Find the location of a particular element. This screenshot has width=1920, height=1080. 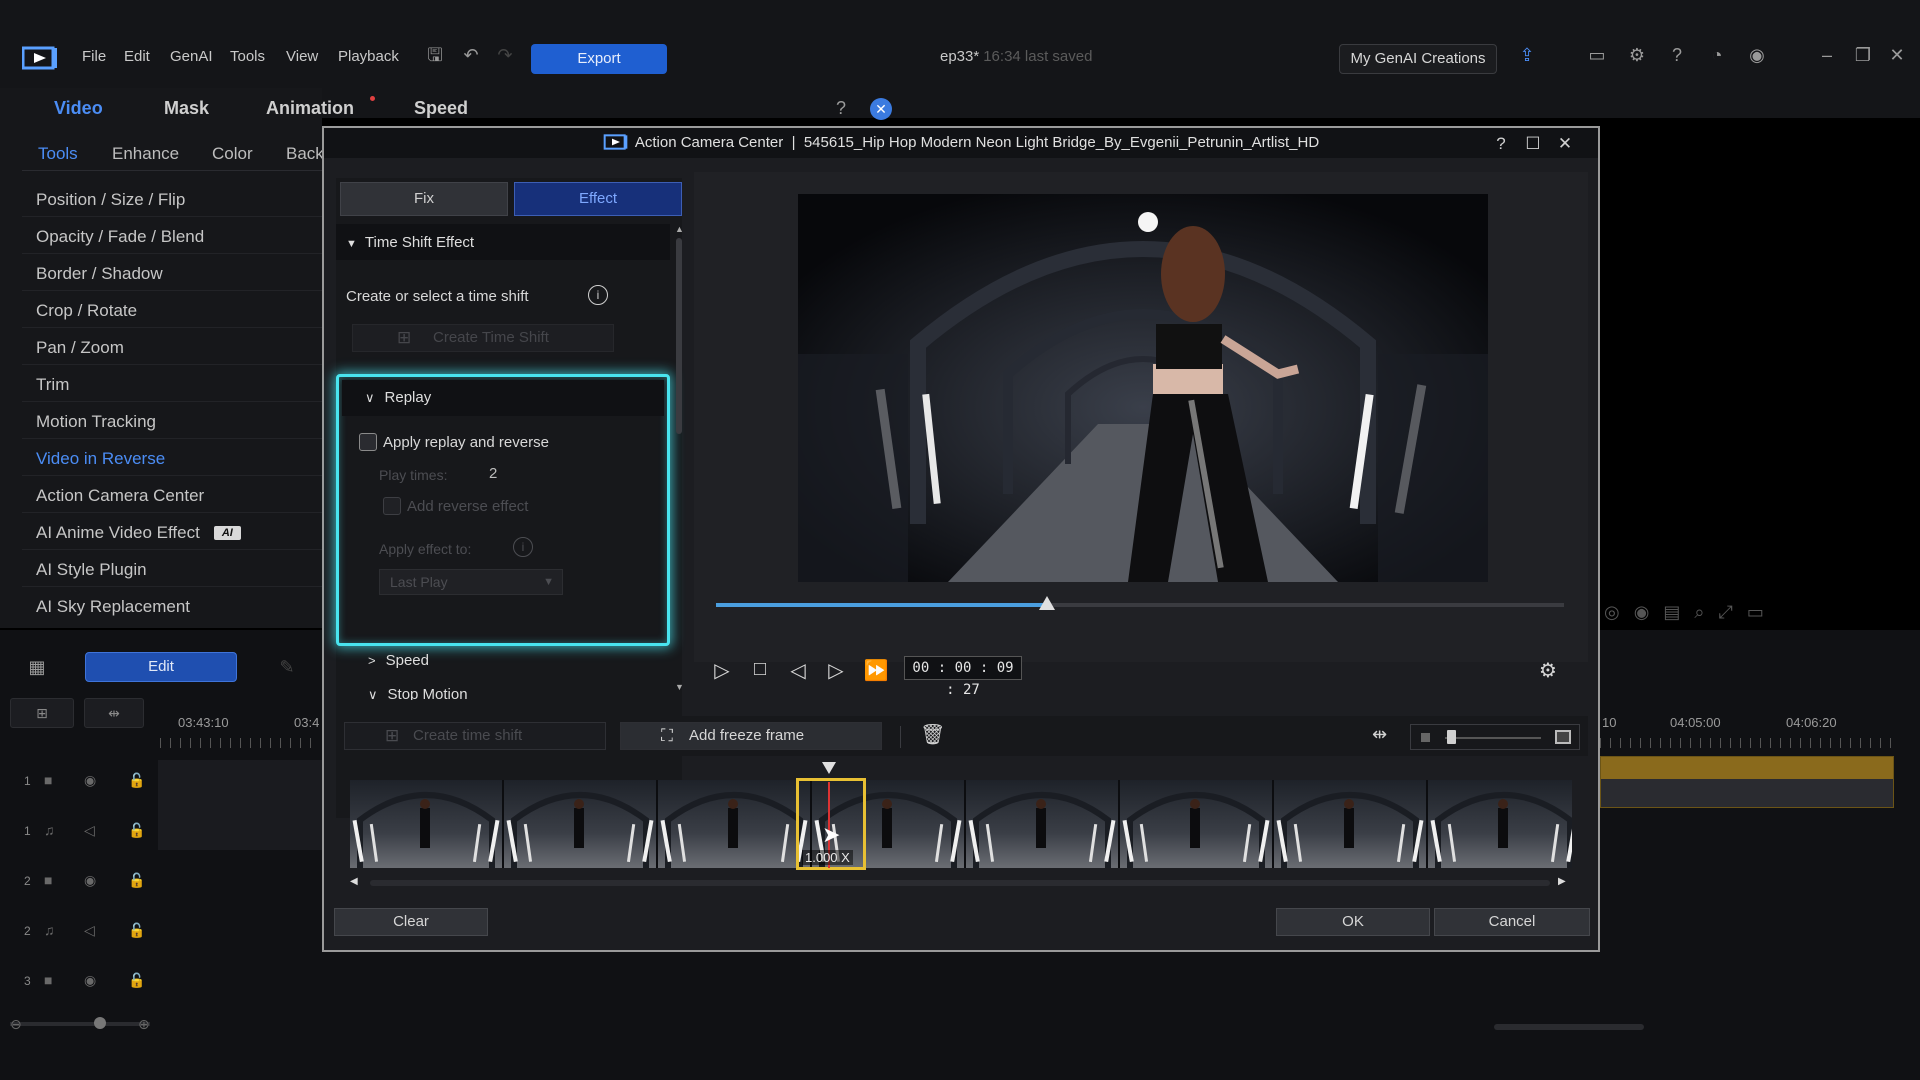

redo-icon: ↷ is located at coordinates (505, 55).